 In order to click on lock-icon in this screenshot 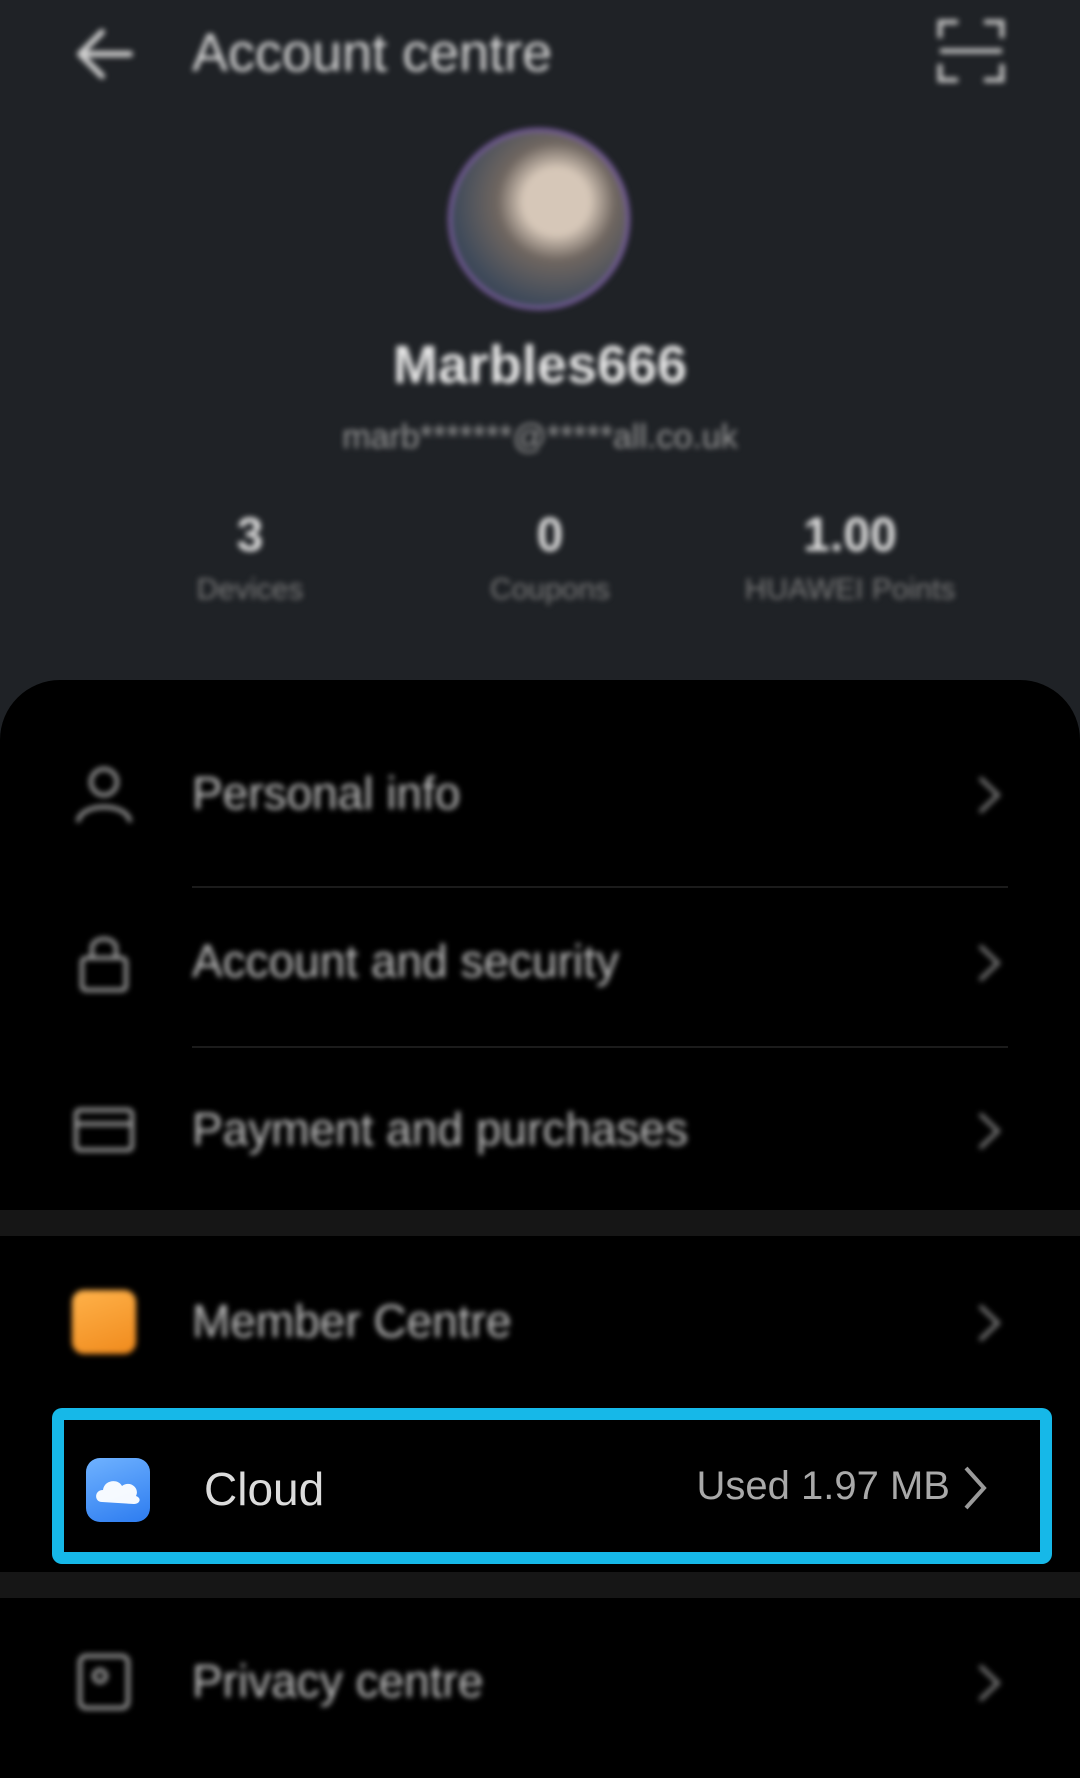, I will do `click(104, 964)`.